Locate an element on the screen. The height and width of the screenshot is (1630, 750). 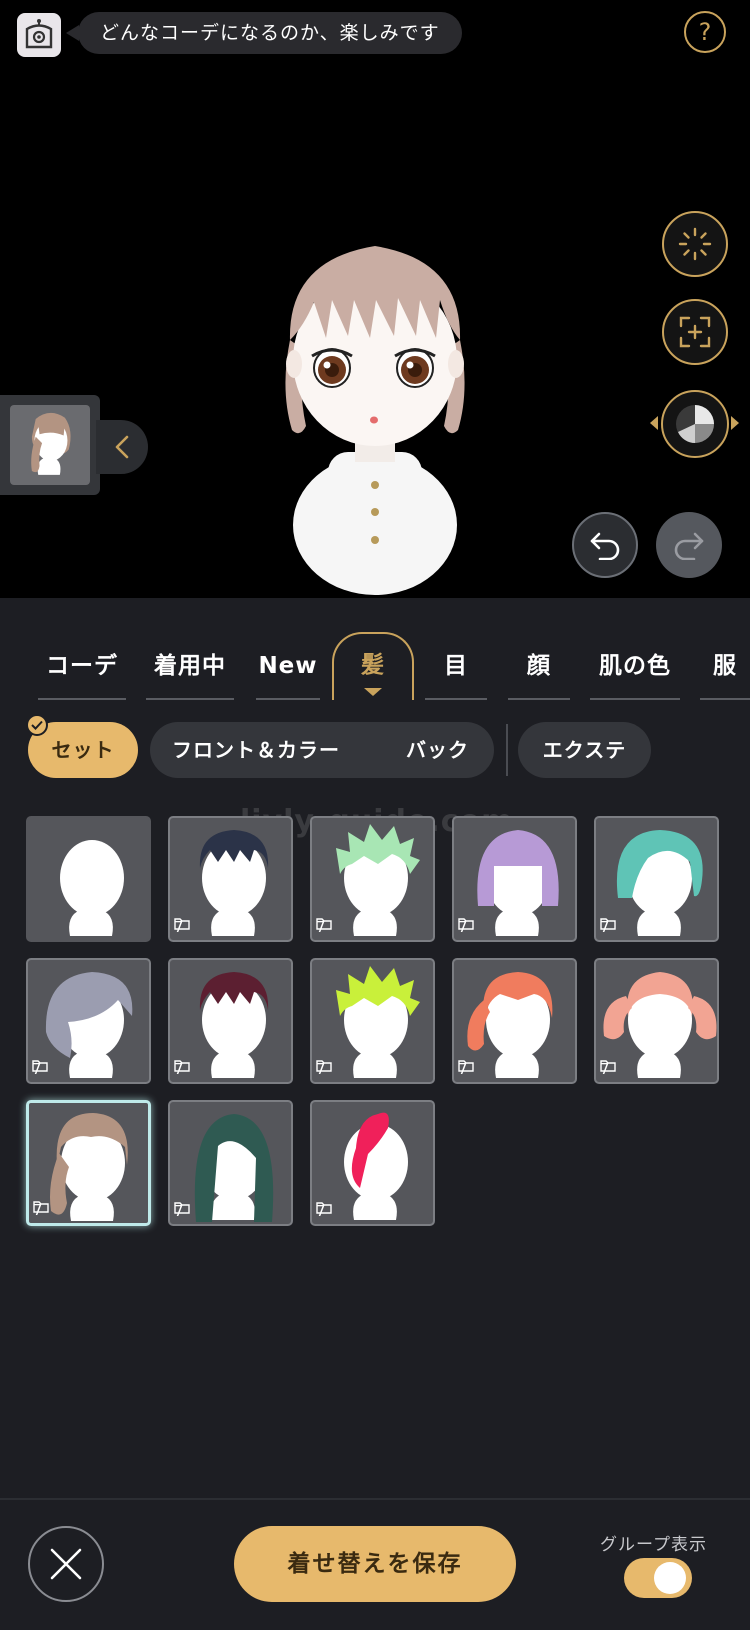
filter-extension-chip: エクステ is located at coordinates (584, 750).